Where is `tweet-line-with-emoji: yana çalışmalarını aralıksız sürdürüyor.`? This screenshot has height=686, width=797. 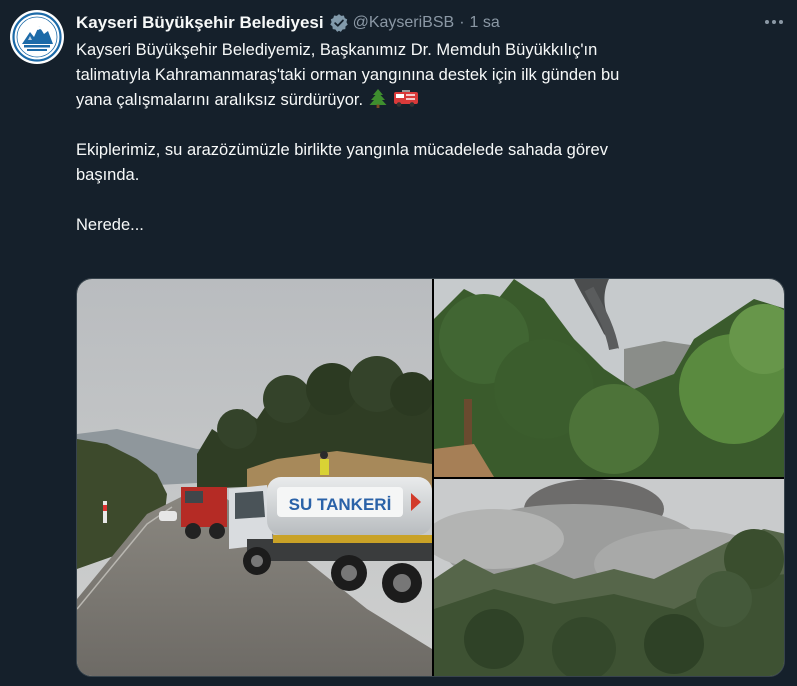 tweet-line-with-emoji: yana çalışmalarını aralıksız sürdürüyor. is located at coordinates (426, 100).